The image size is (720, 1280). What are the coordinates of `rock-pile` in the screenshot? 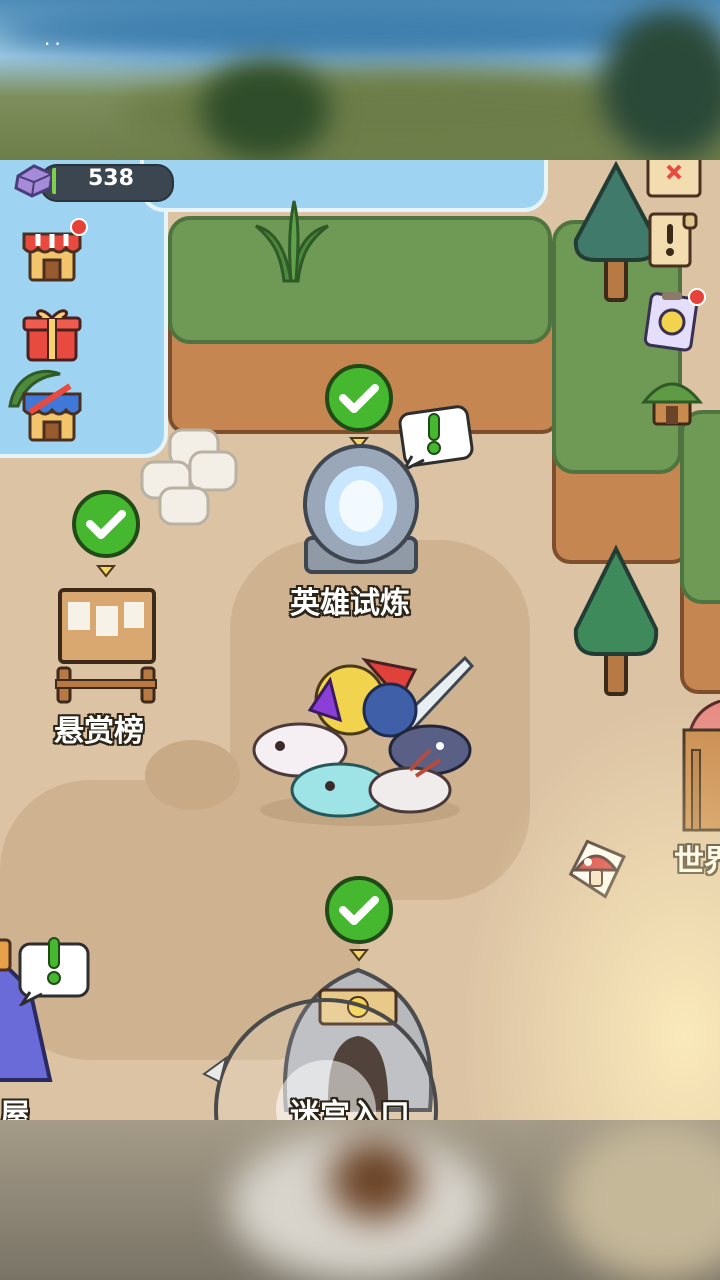 It's located at (189, 477).